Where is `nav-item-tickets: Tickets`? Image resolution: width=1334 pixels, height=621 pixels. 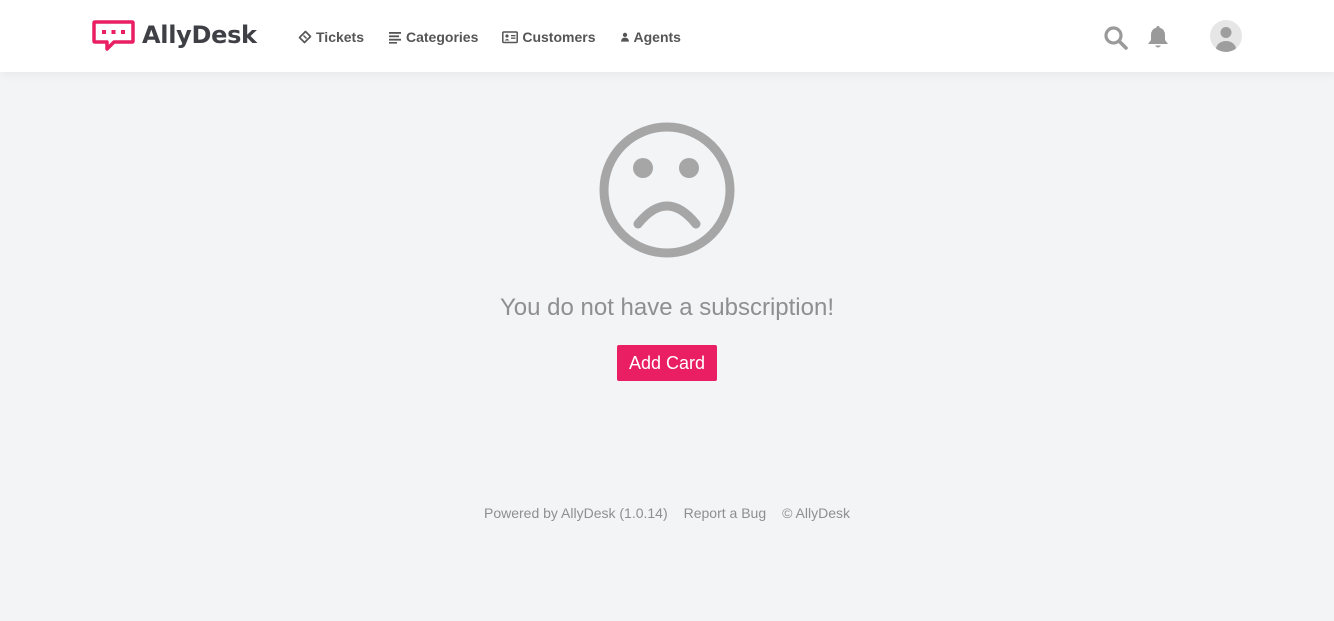
nav-item-tickets: Tickets is located at coordinates (331, 37).